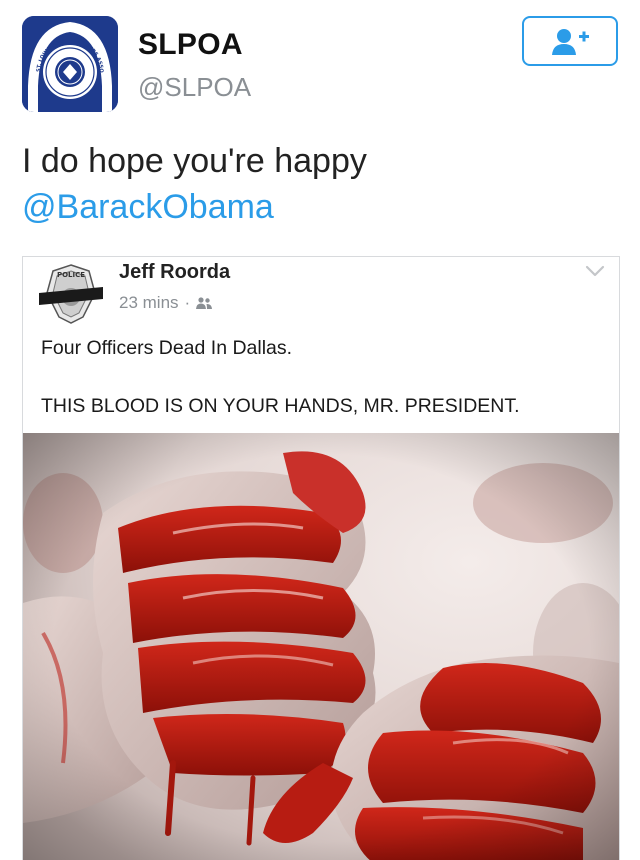 This screenshot has width=640, height=860. What do you see at coordinates (194, 161) in the screenshot?
I see `tweet-text-line: I do hope you're happy` at bounding box center [194, 161].